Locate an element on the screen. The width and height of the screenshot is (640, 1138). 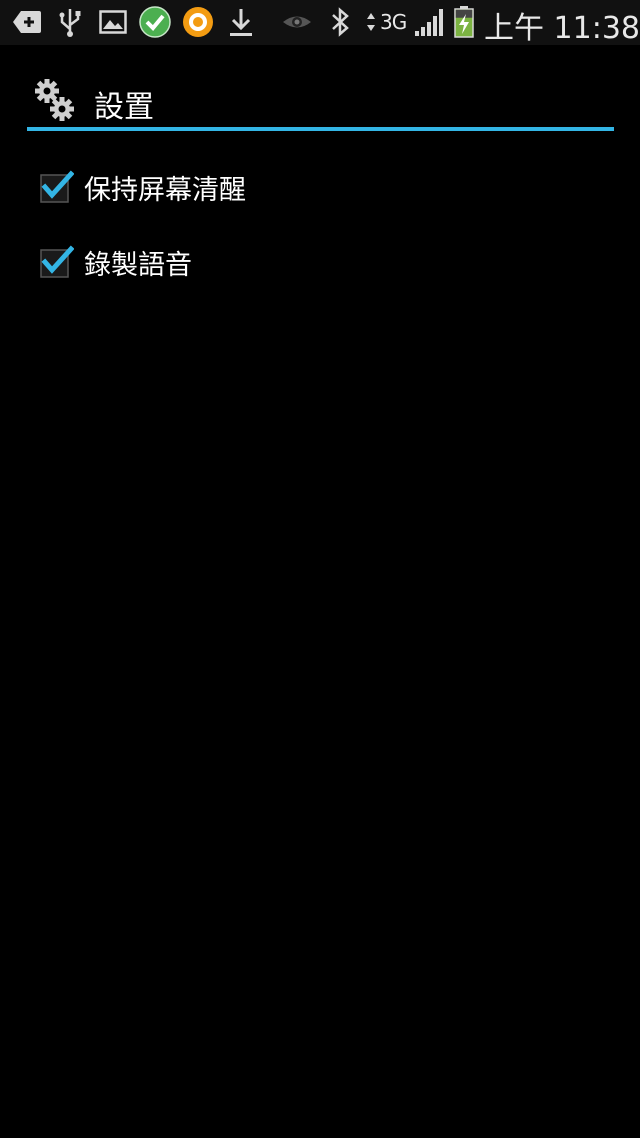
battery-charging-icon is located at coordinates (464, 22).